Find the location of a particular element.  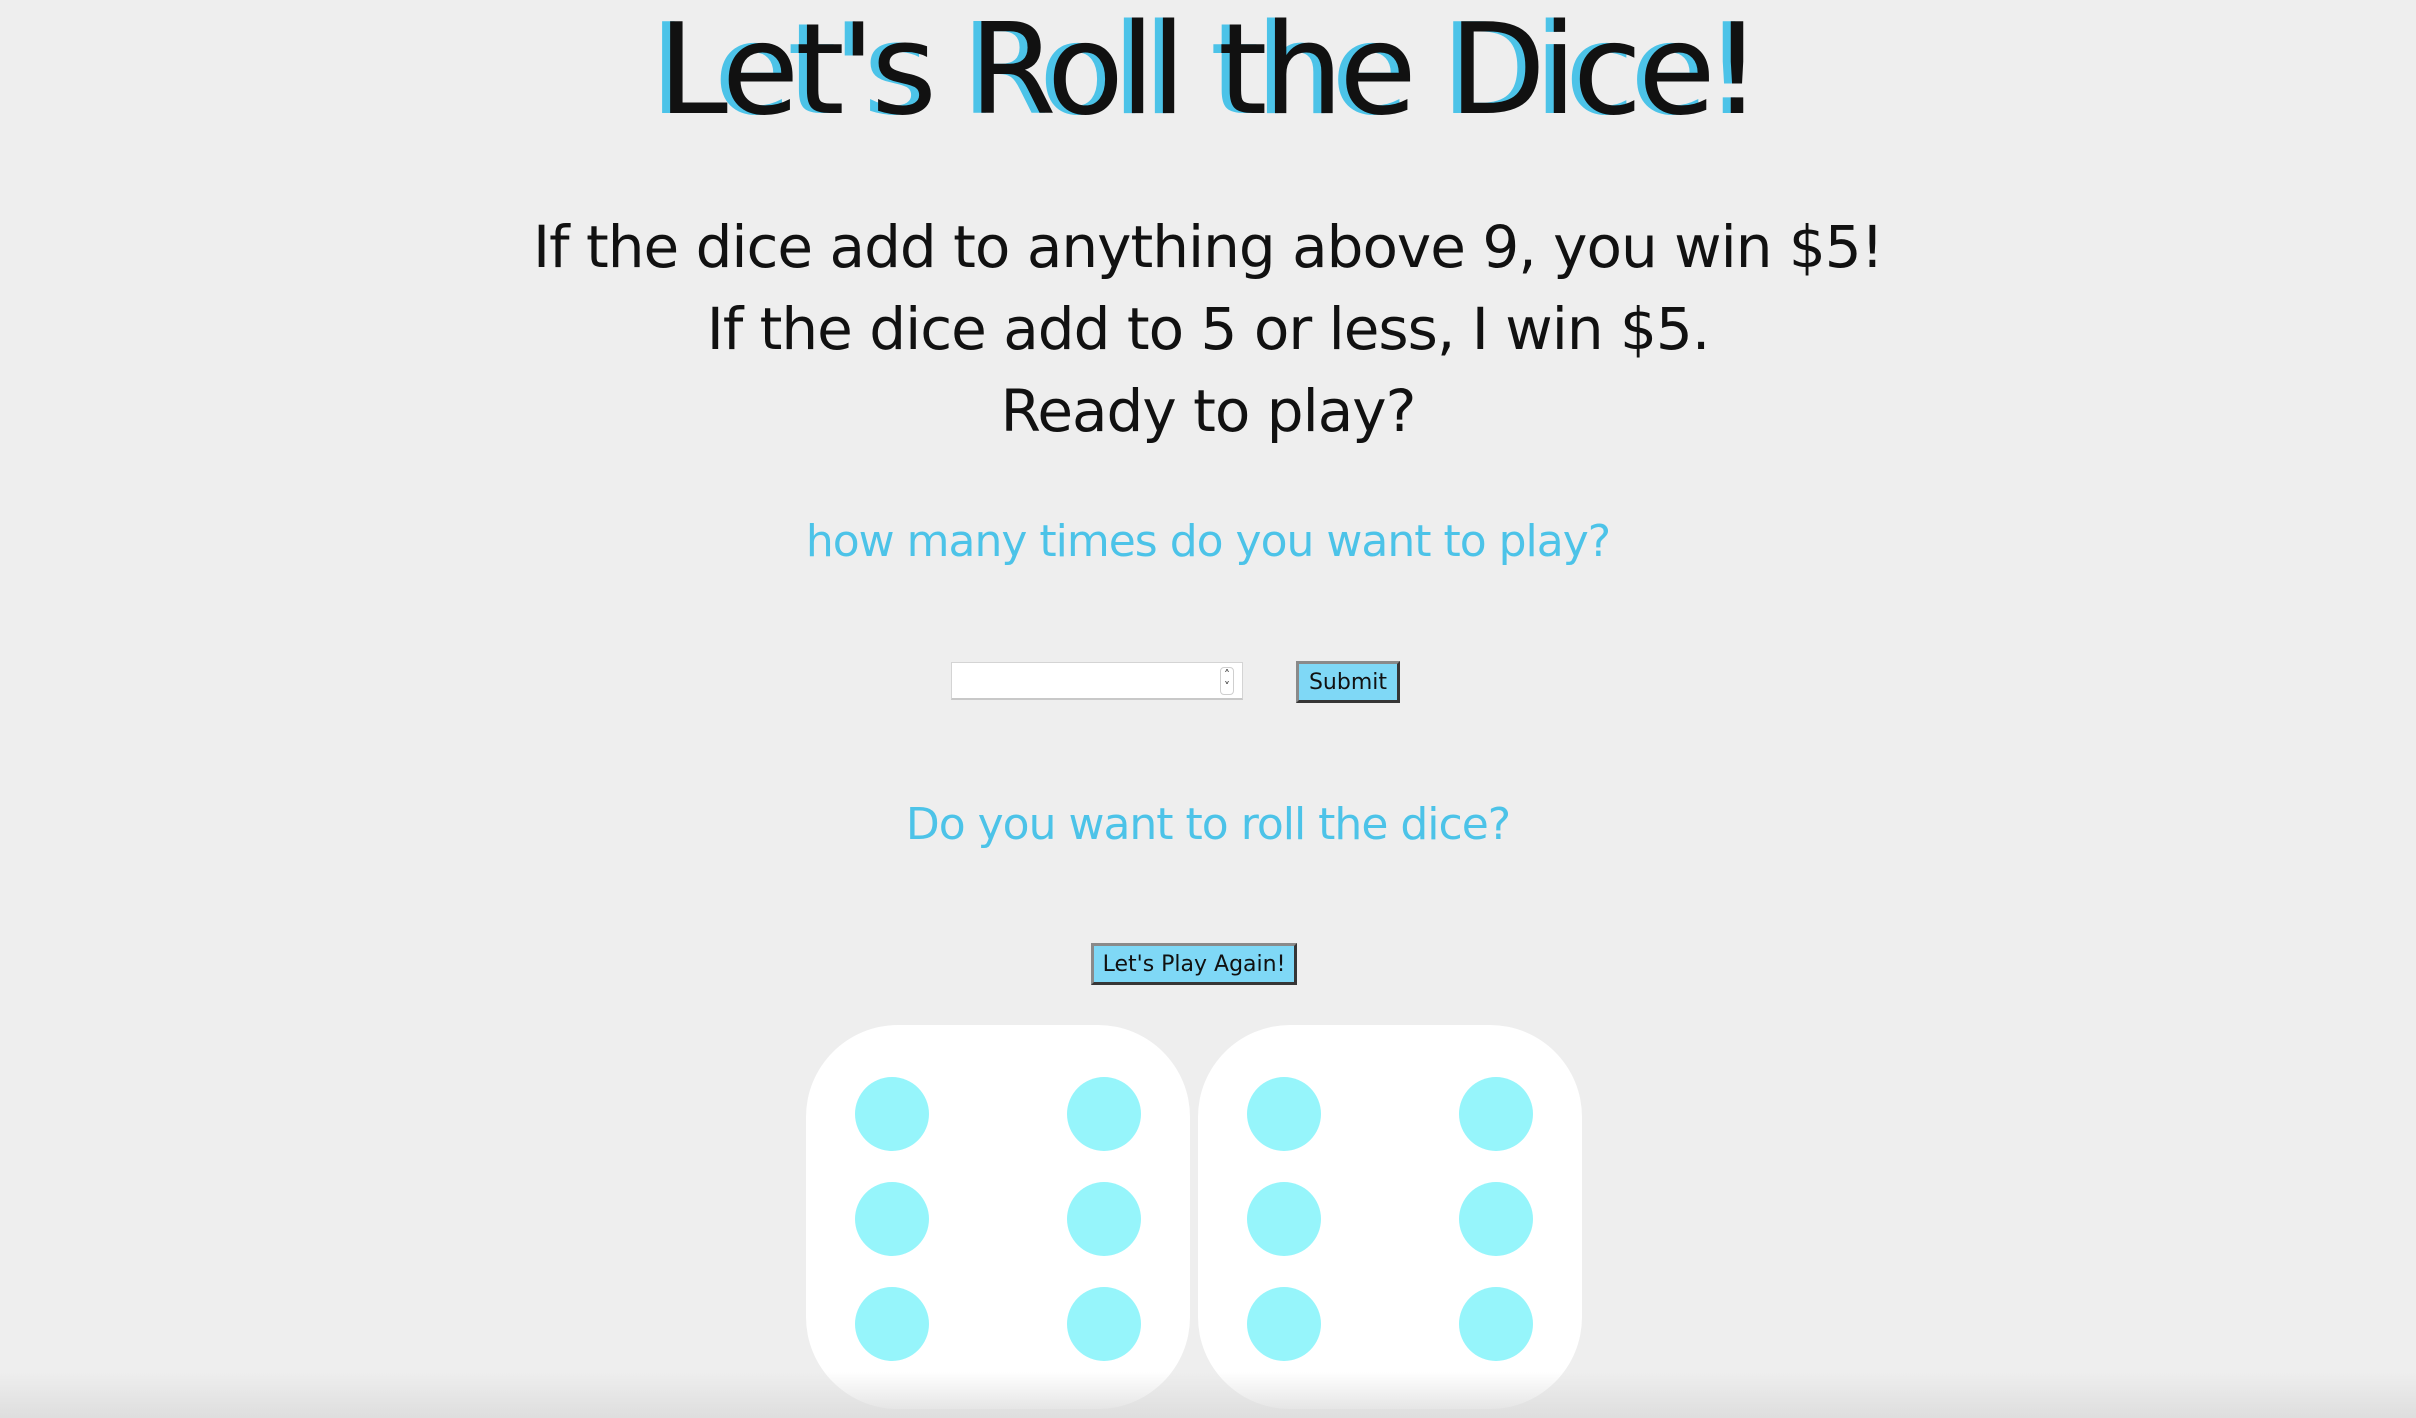

number-stepper: ˄ ˅ is located at coordinates (1227, 681).